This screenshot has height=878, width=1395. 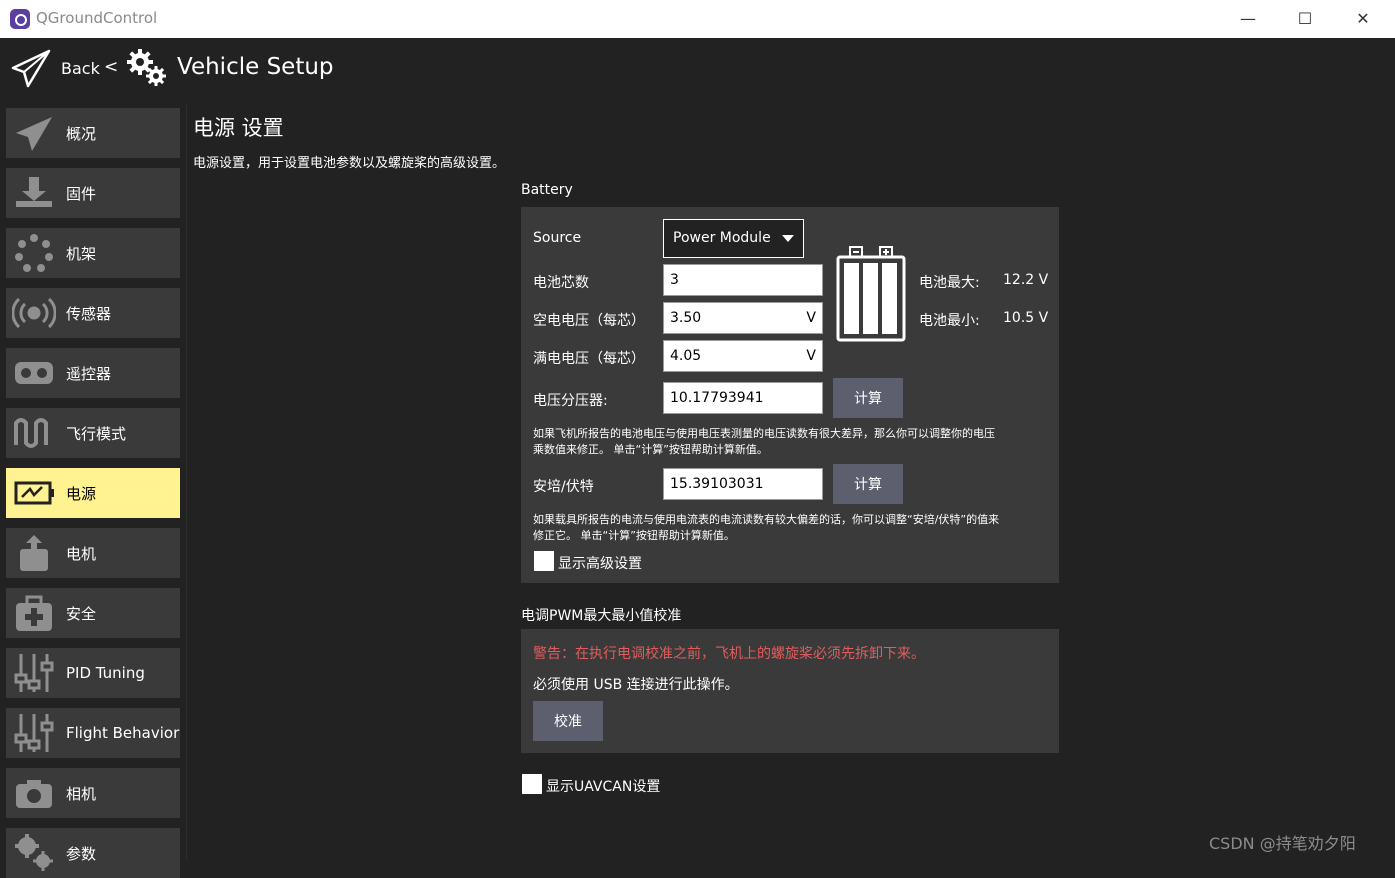 I want to click on page-description: 电源设置，用于设置电池参数以及螺旋桨的高级设置。, so click(x=349, y=163).